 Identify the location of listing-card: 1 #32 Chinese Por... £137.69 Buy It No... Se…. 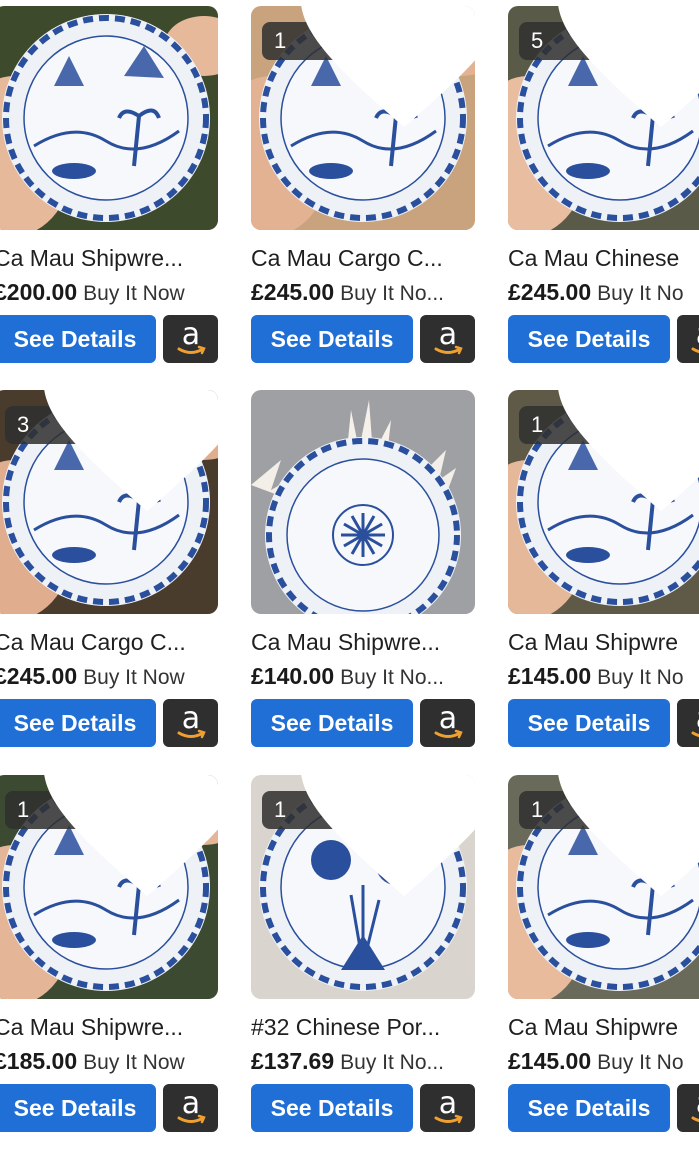
(379, 967).